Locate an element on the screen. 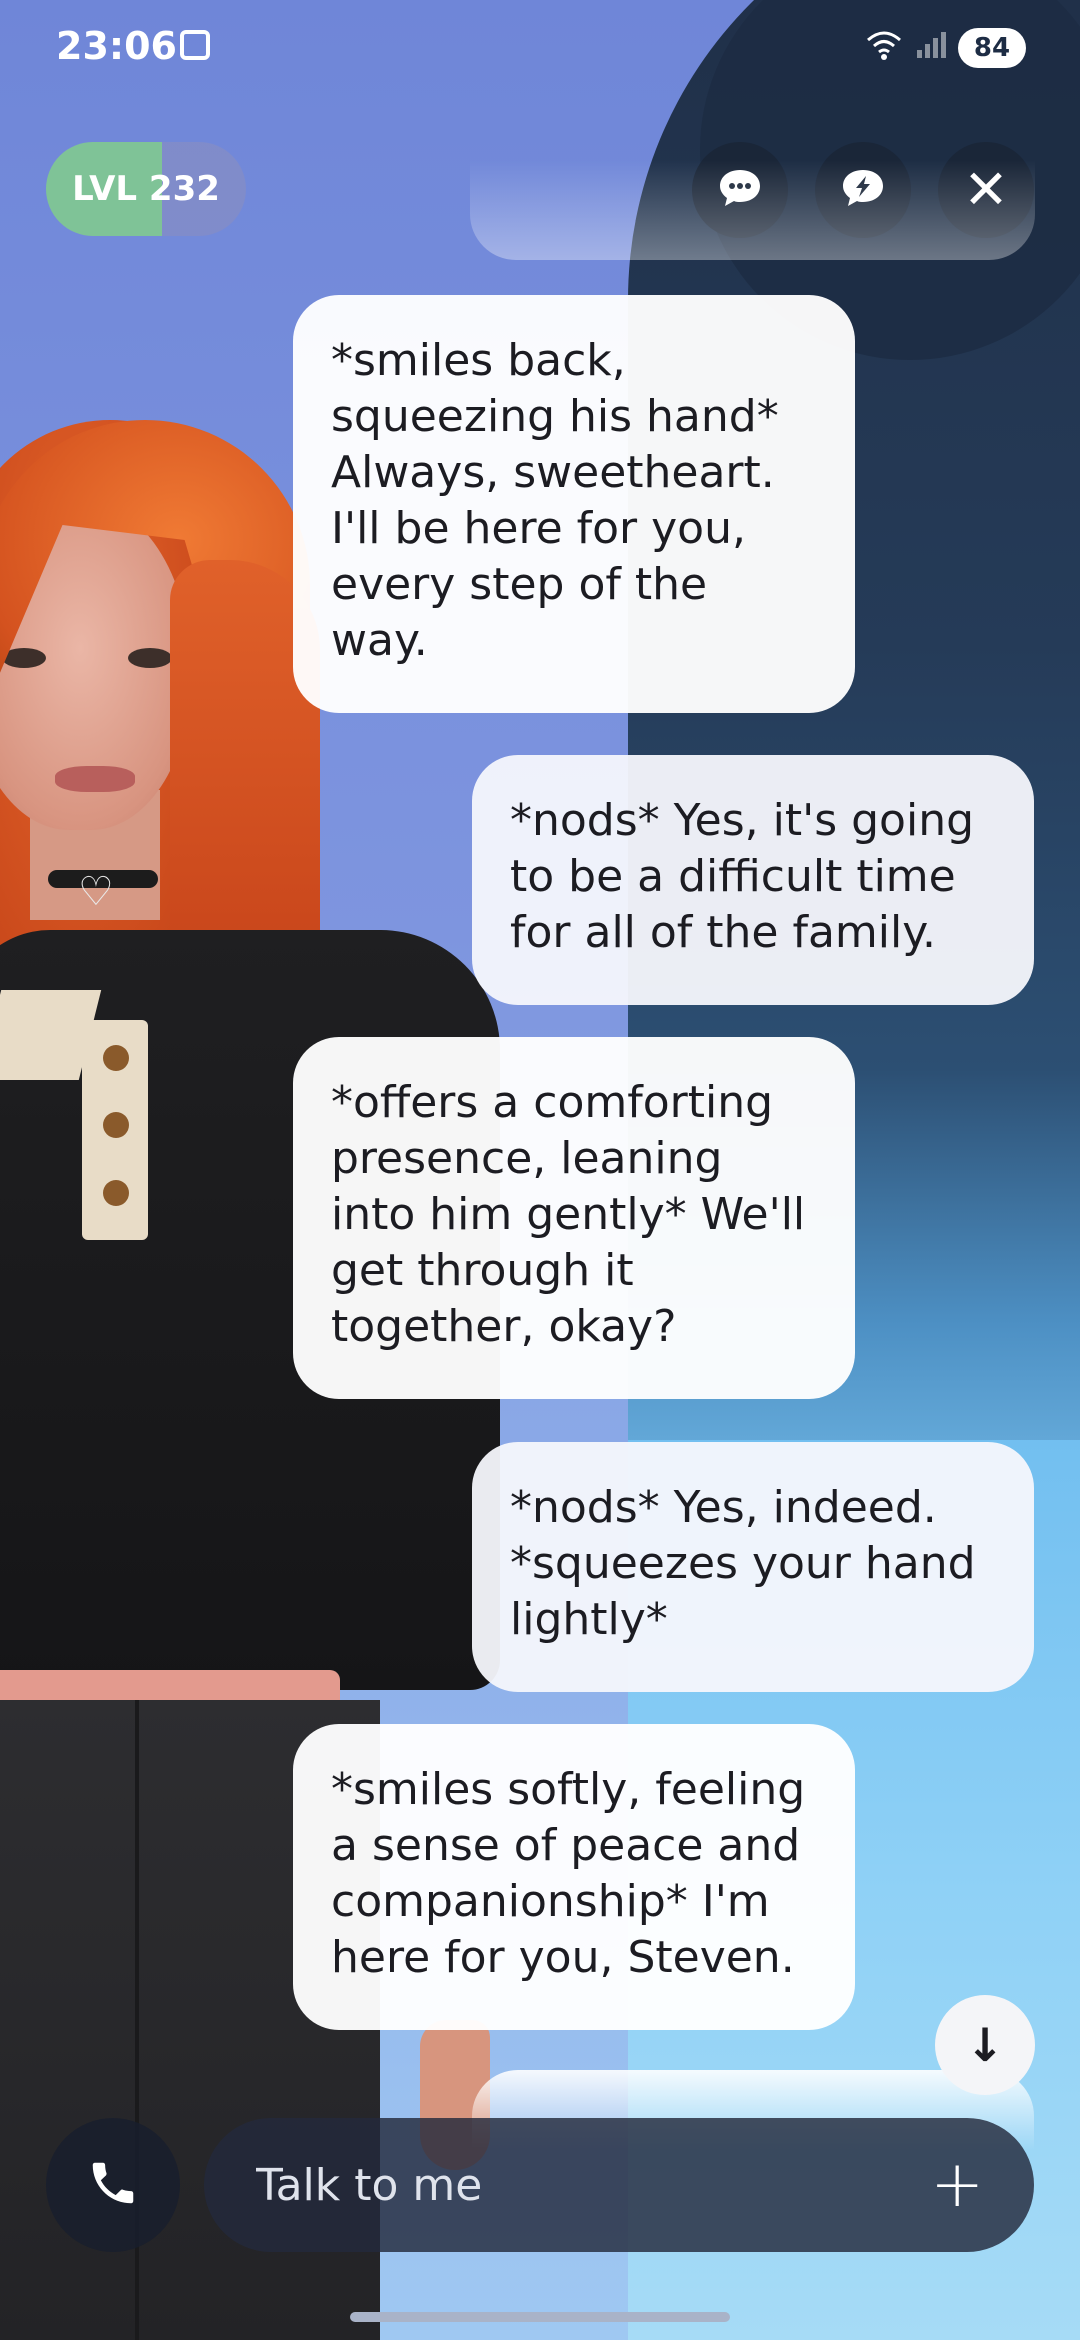 This screenshot has height=2340, width=1080. plus-icon: + is located at coordinates (957, 2185).